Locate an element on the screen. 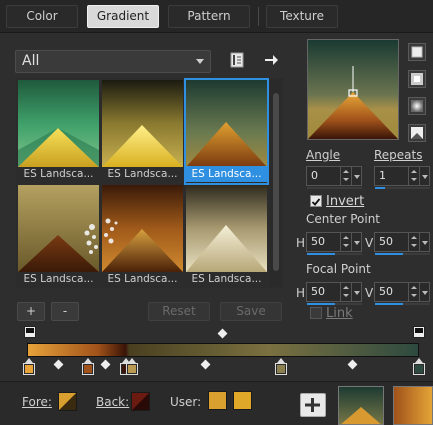  gallery-scrollbar is located at coordinates (276, 183).